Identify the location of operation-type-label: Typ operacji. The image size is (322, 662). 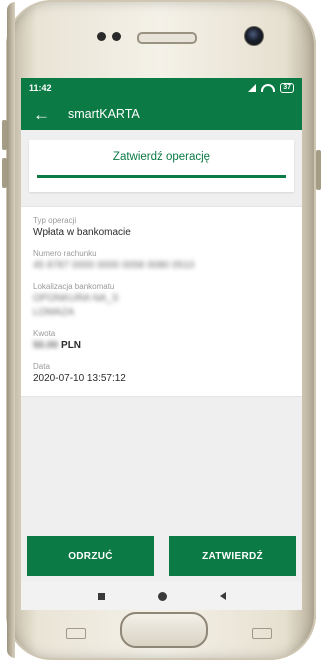
(55, 220).